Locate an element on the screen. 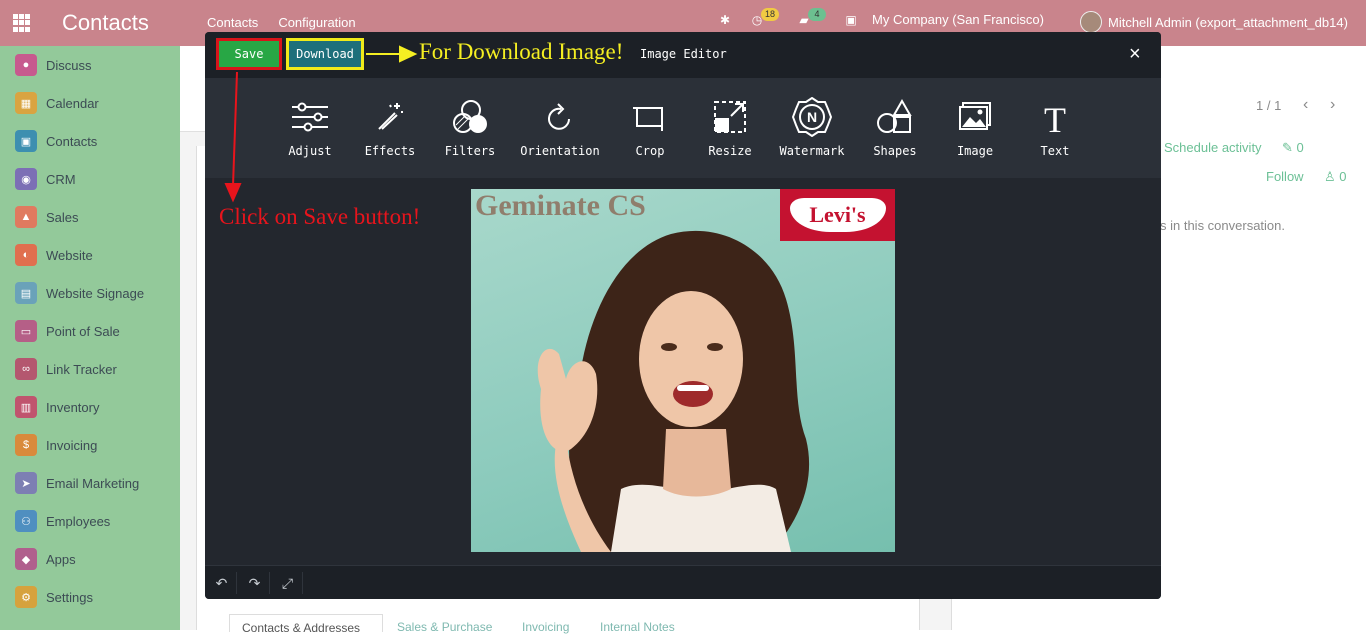 The height and width of the screenshot is (635, 1366). sidebar-item-apps: ◆ Apps is located at coordinates (45, 559).